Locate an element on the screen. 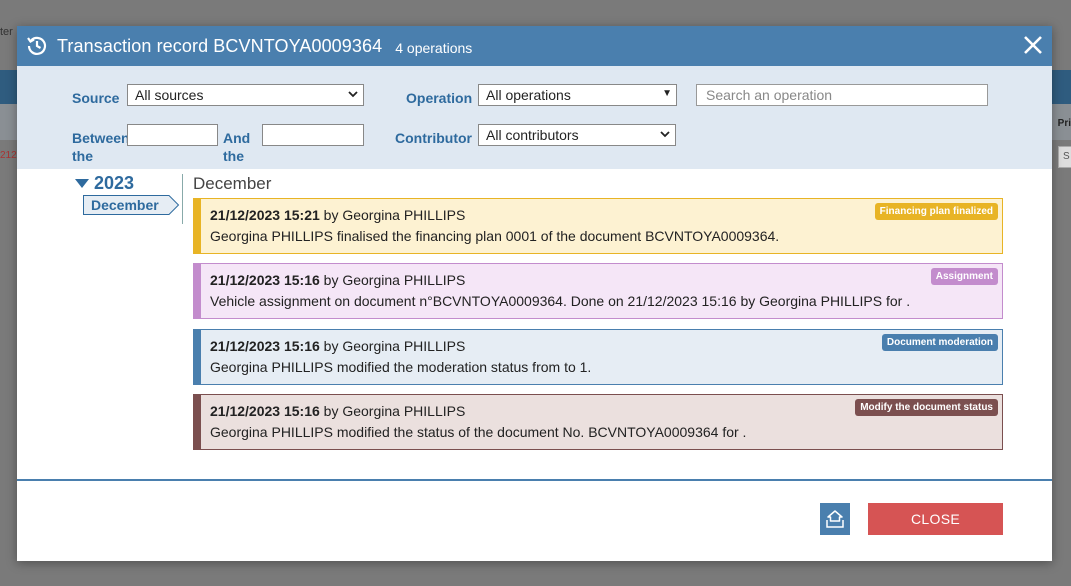 The width and height of the screenshot is (1071, 586). contributor-label: Contributor is located at coordinates (433, 138).